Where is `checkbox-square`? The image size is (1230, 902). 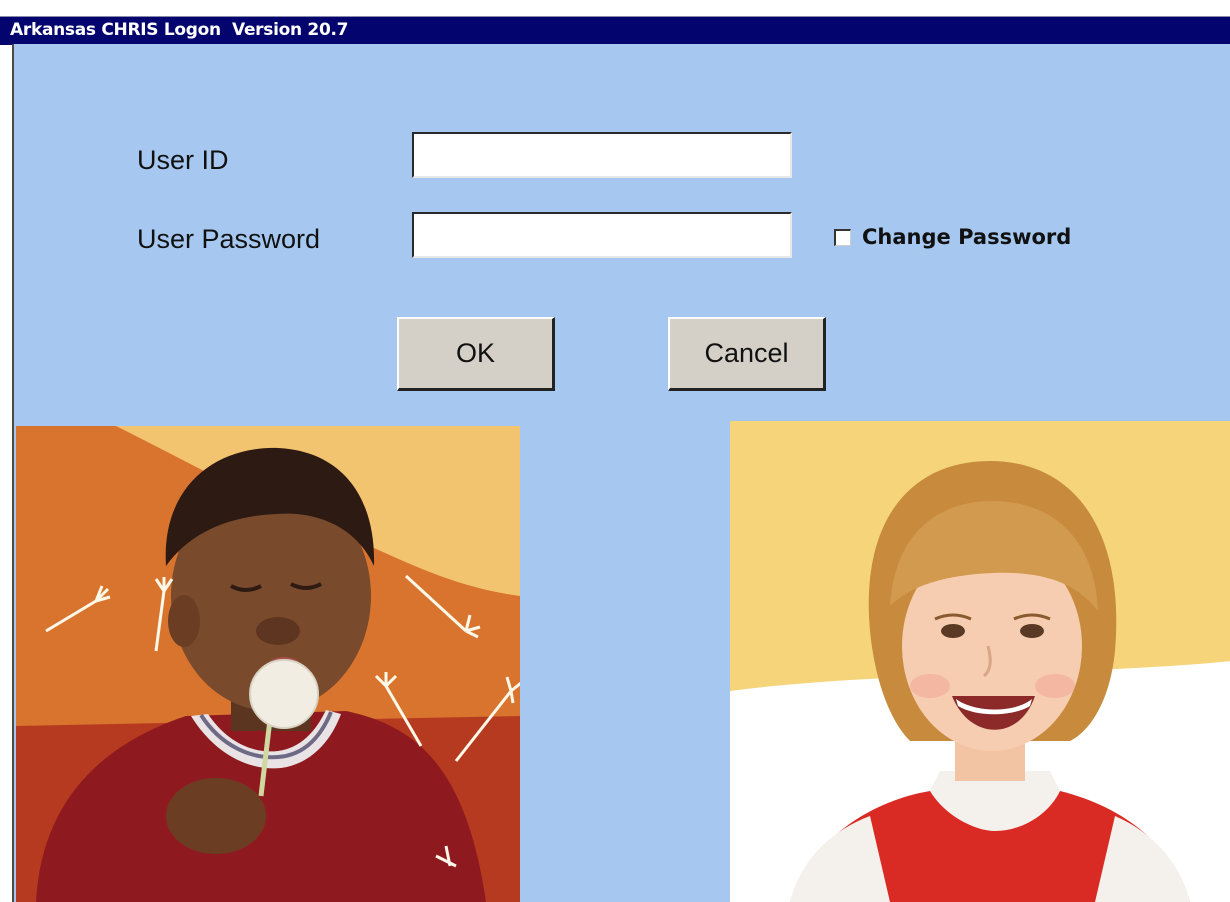
checkbox-square is located at coordinates (842, 237).